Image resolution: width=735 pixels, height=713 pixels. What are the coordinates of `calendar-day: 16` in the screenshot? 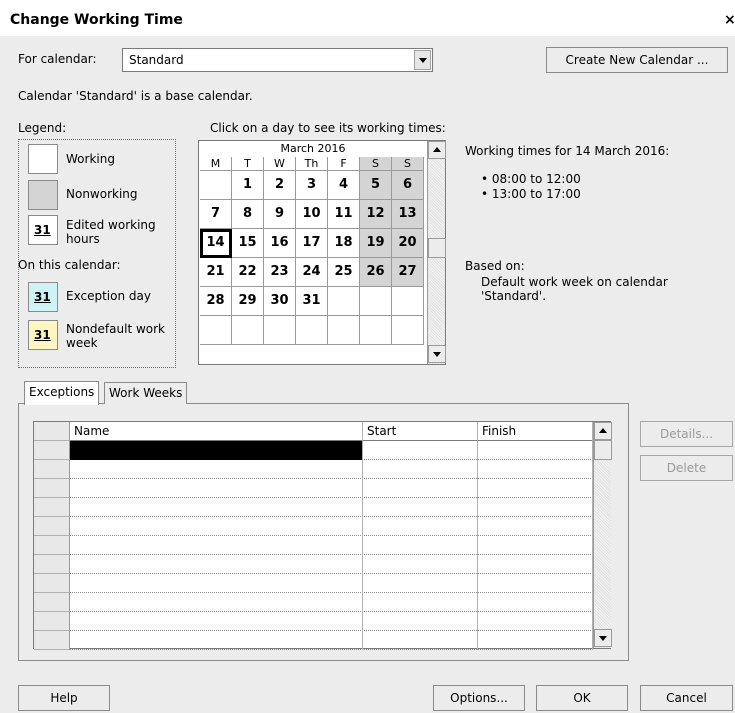 It's located at (280, 243).